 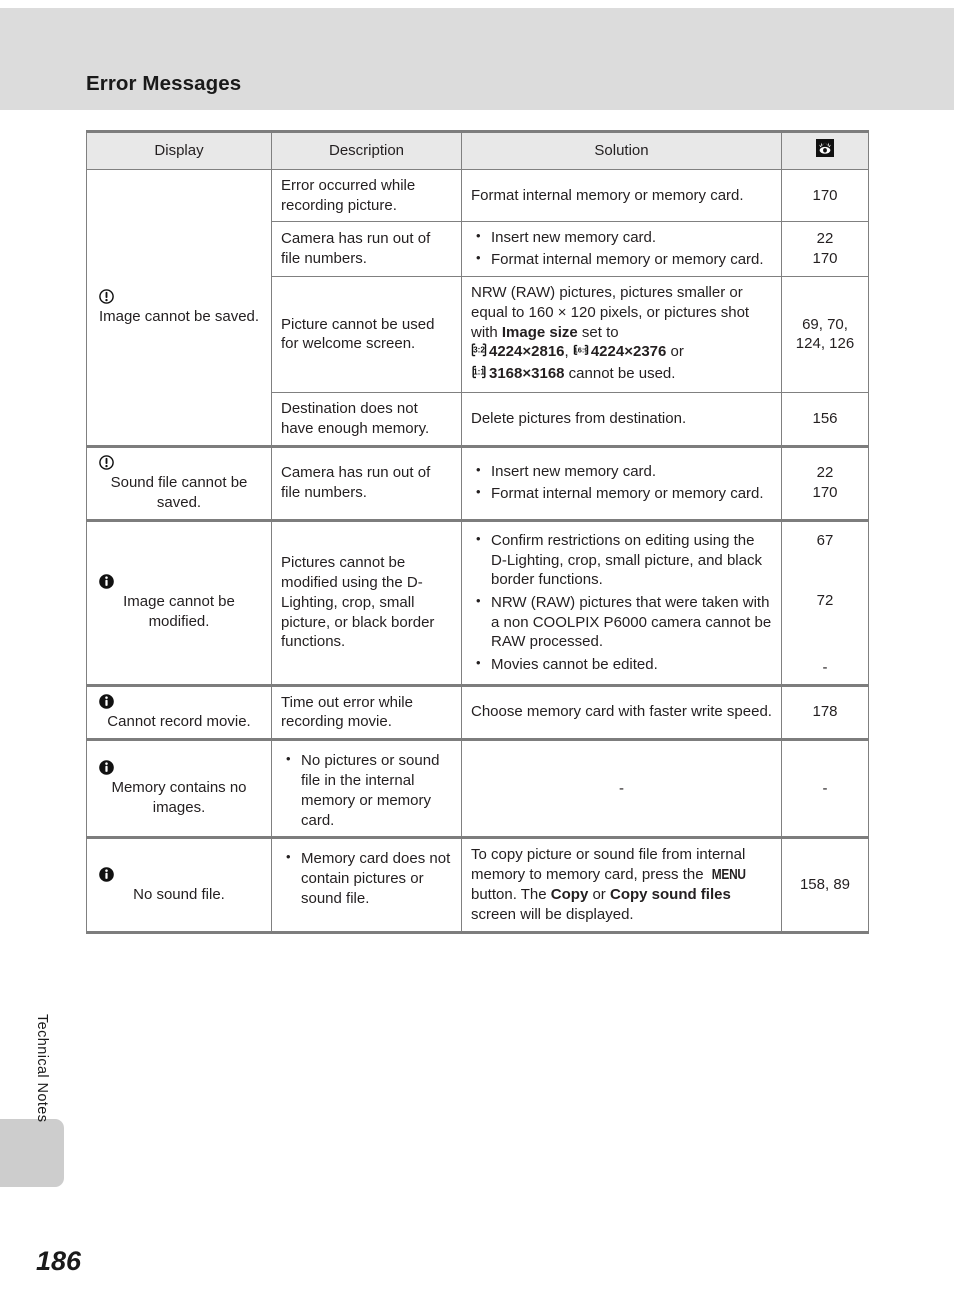 What do you see at coordinates (527, 374) in the screenshot?
I see `solution-size-3: 3168×3168` at bounding box center [527, 374].